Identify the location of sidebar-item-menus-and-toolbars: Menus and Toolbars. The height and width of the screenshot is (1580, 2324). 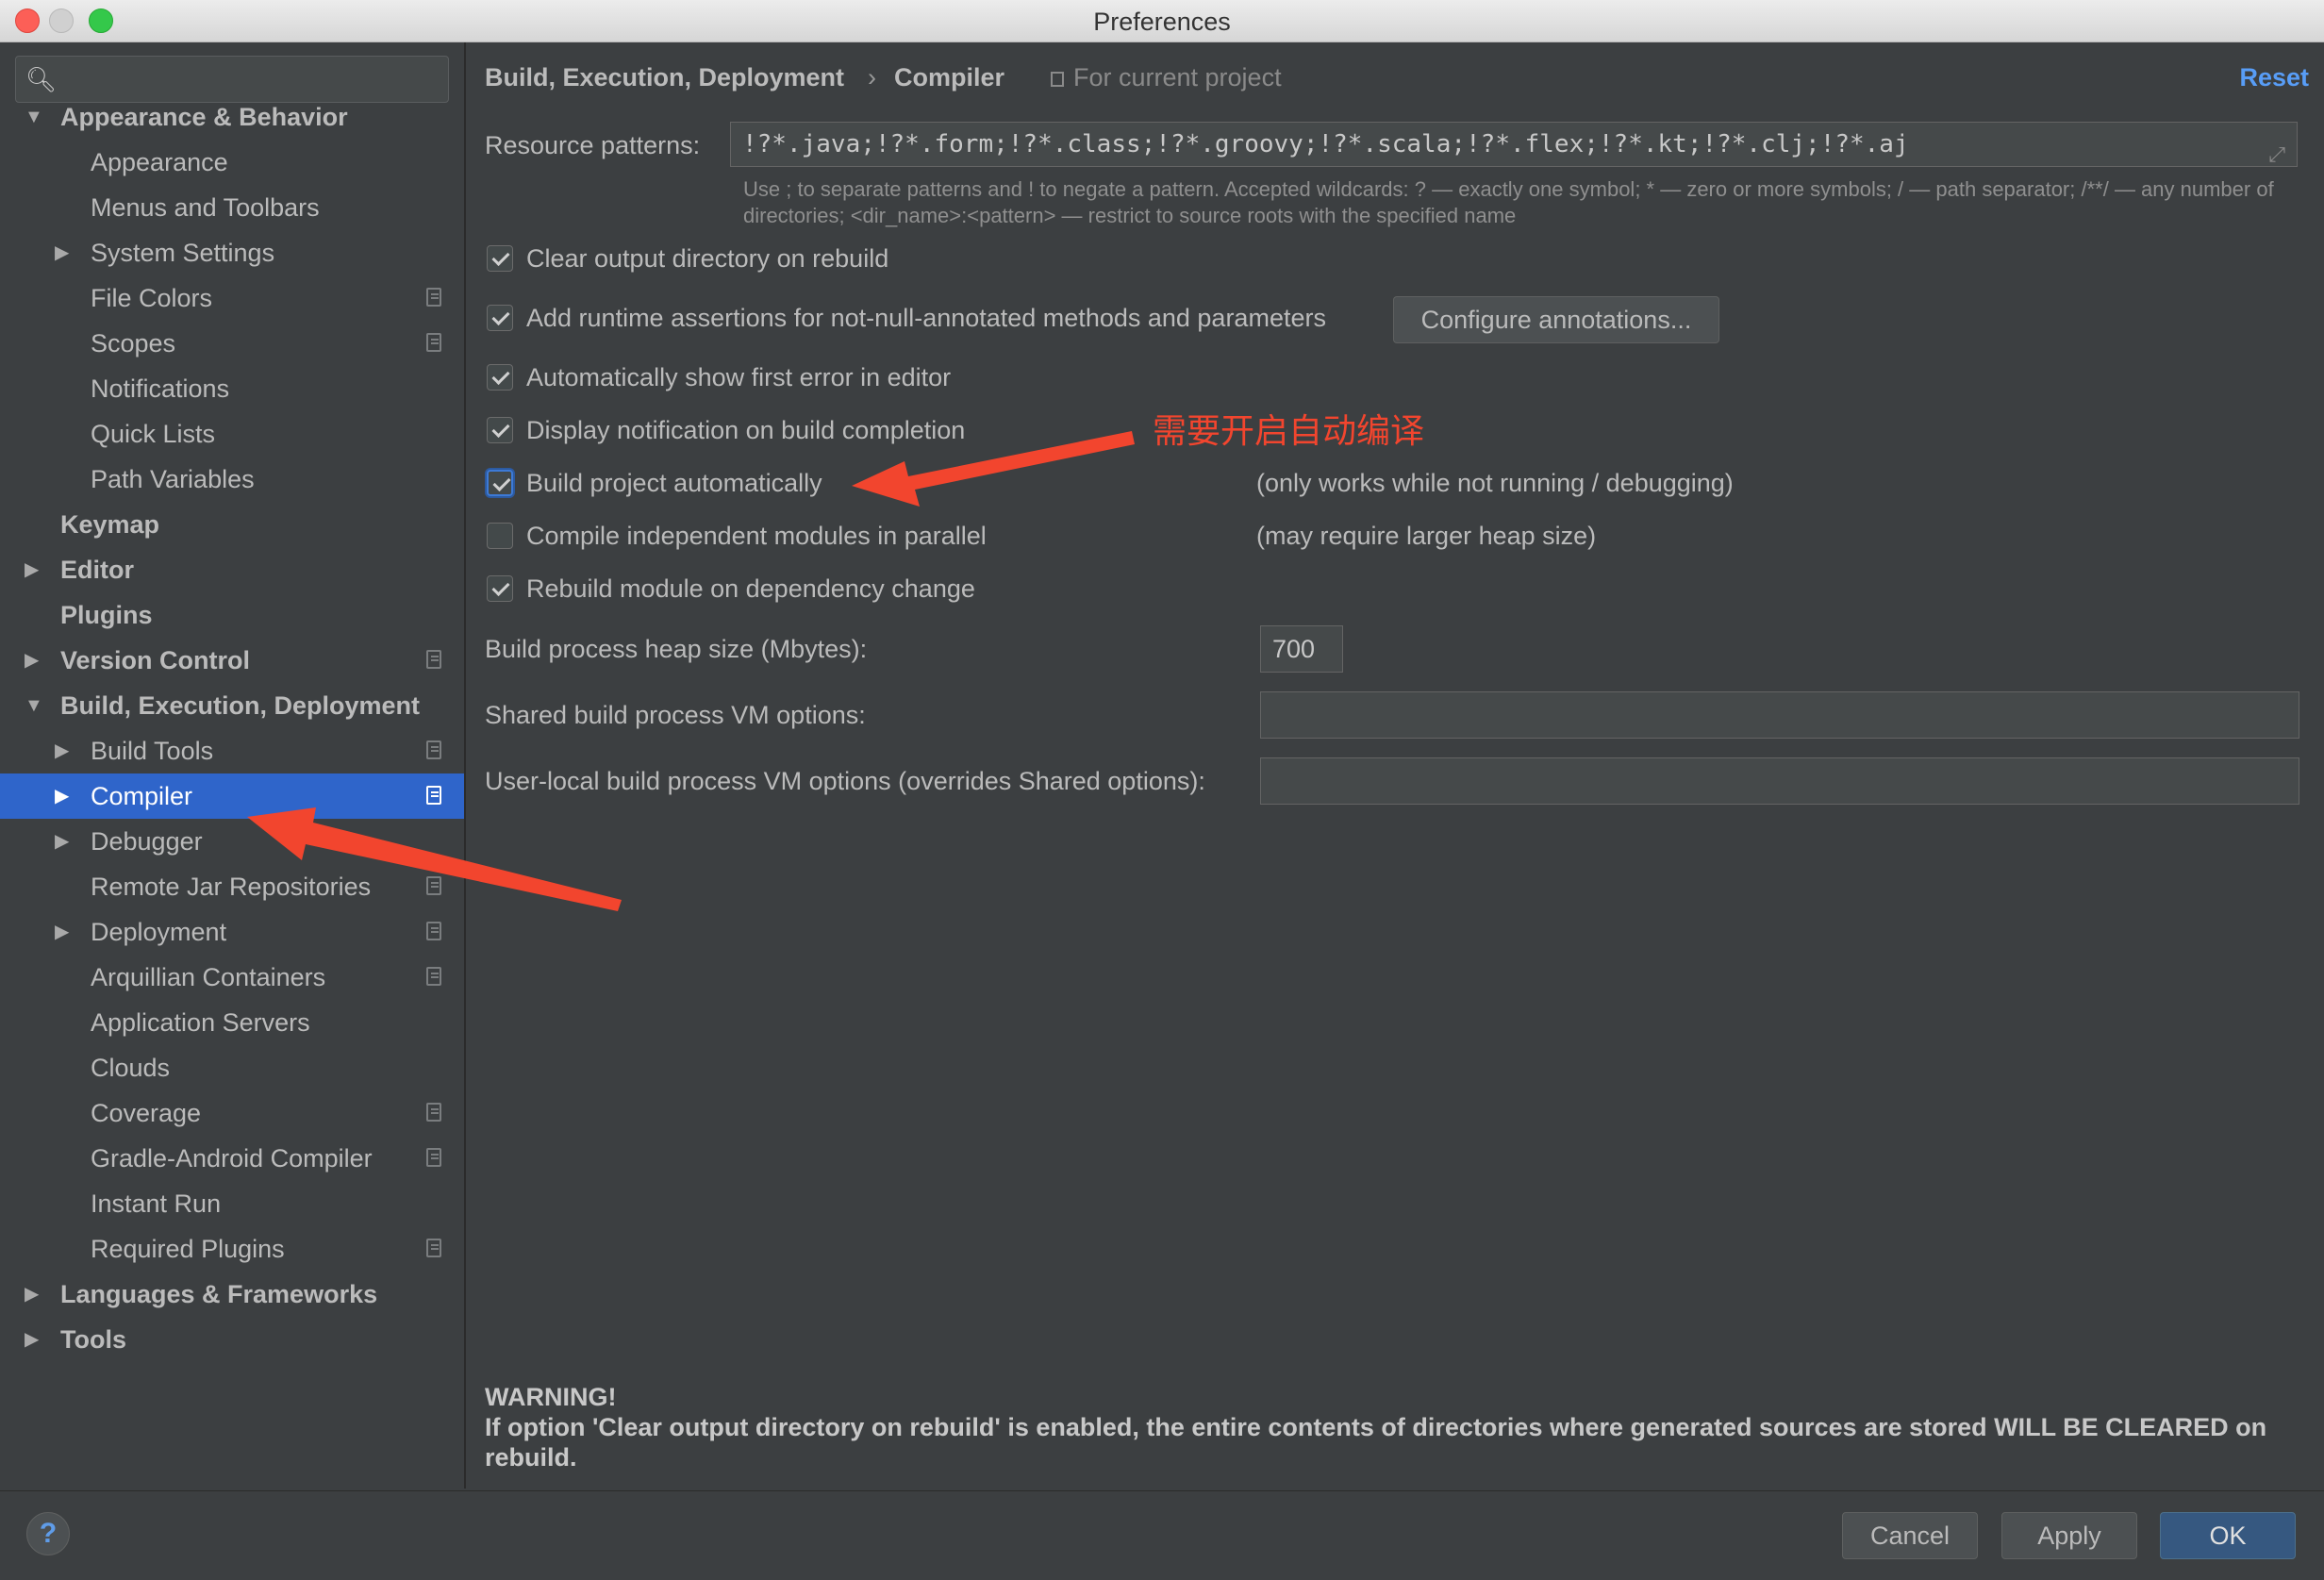
(232, 207).